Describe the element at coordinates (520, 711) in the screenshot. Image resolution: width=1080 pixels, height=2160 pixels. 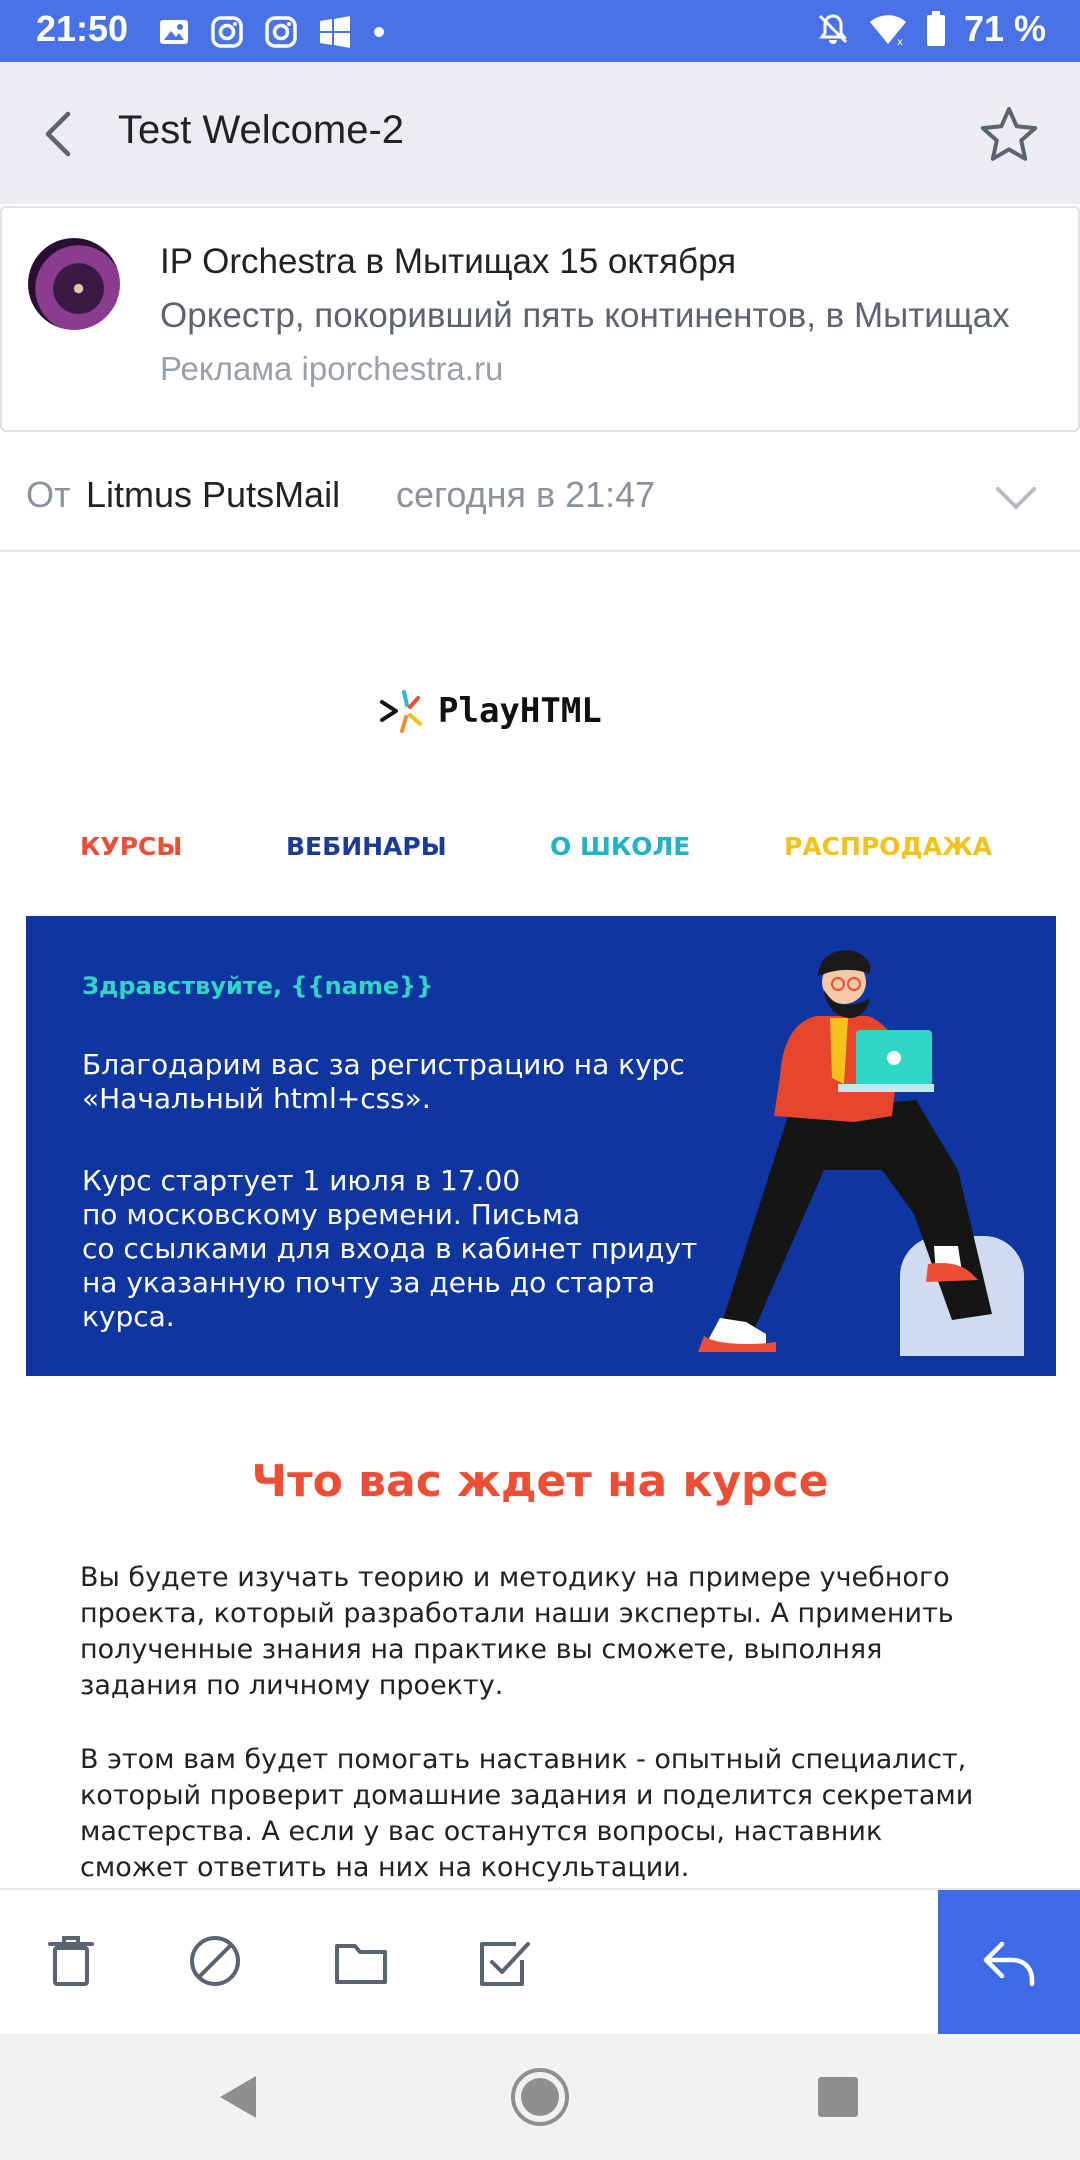
I see `brand-name: PlayHTML` at that location.